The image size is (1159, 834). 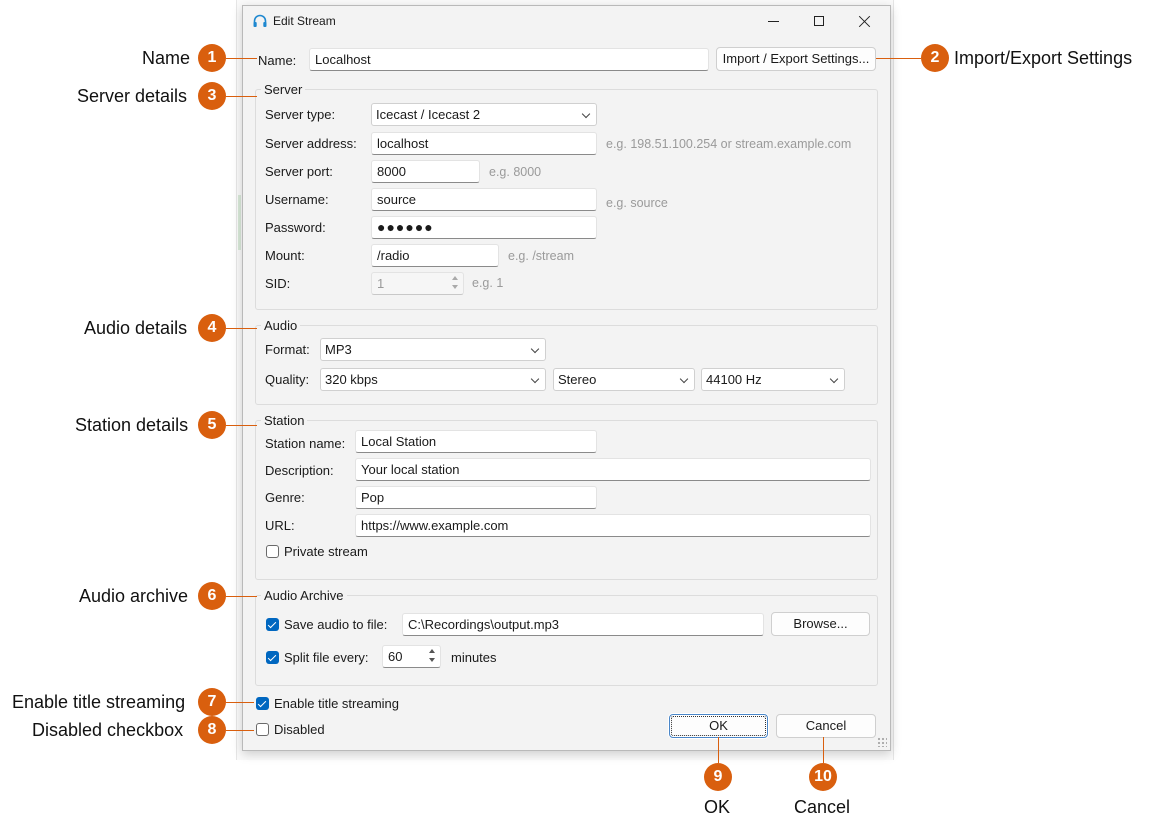 What do you see at coordinates (326, 551) in the screenshot?
I see `private-stream-label: Private stream` at bounding box center [326, 551].